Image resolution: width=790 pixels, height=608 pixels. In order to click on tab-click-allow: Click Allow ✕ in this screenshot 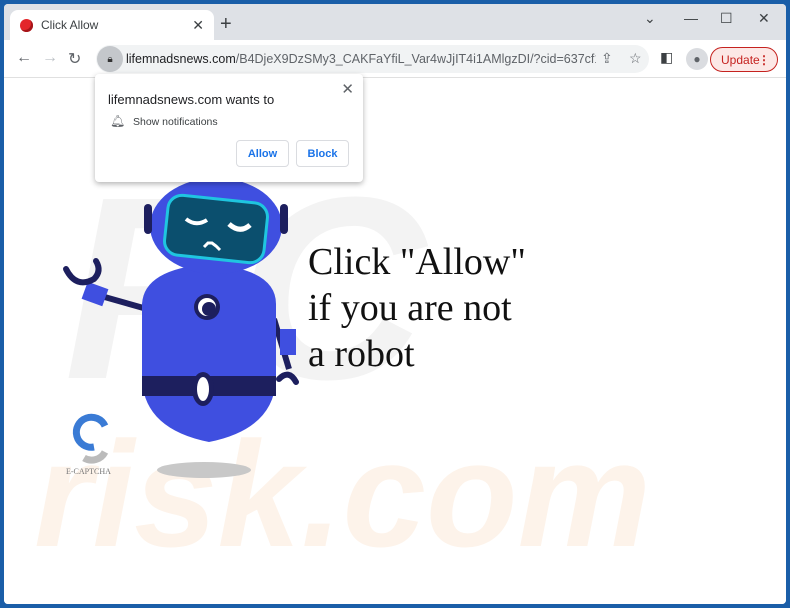, I will do `click(112, 25)`.